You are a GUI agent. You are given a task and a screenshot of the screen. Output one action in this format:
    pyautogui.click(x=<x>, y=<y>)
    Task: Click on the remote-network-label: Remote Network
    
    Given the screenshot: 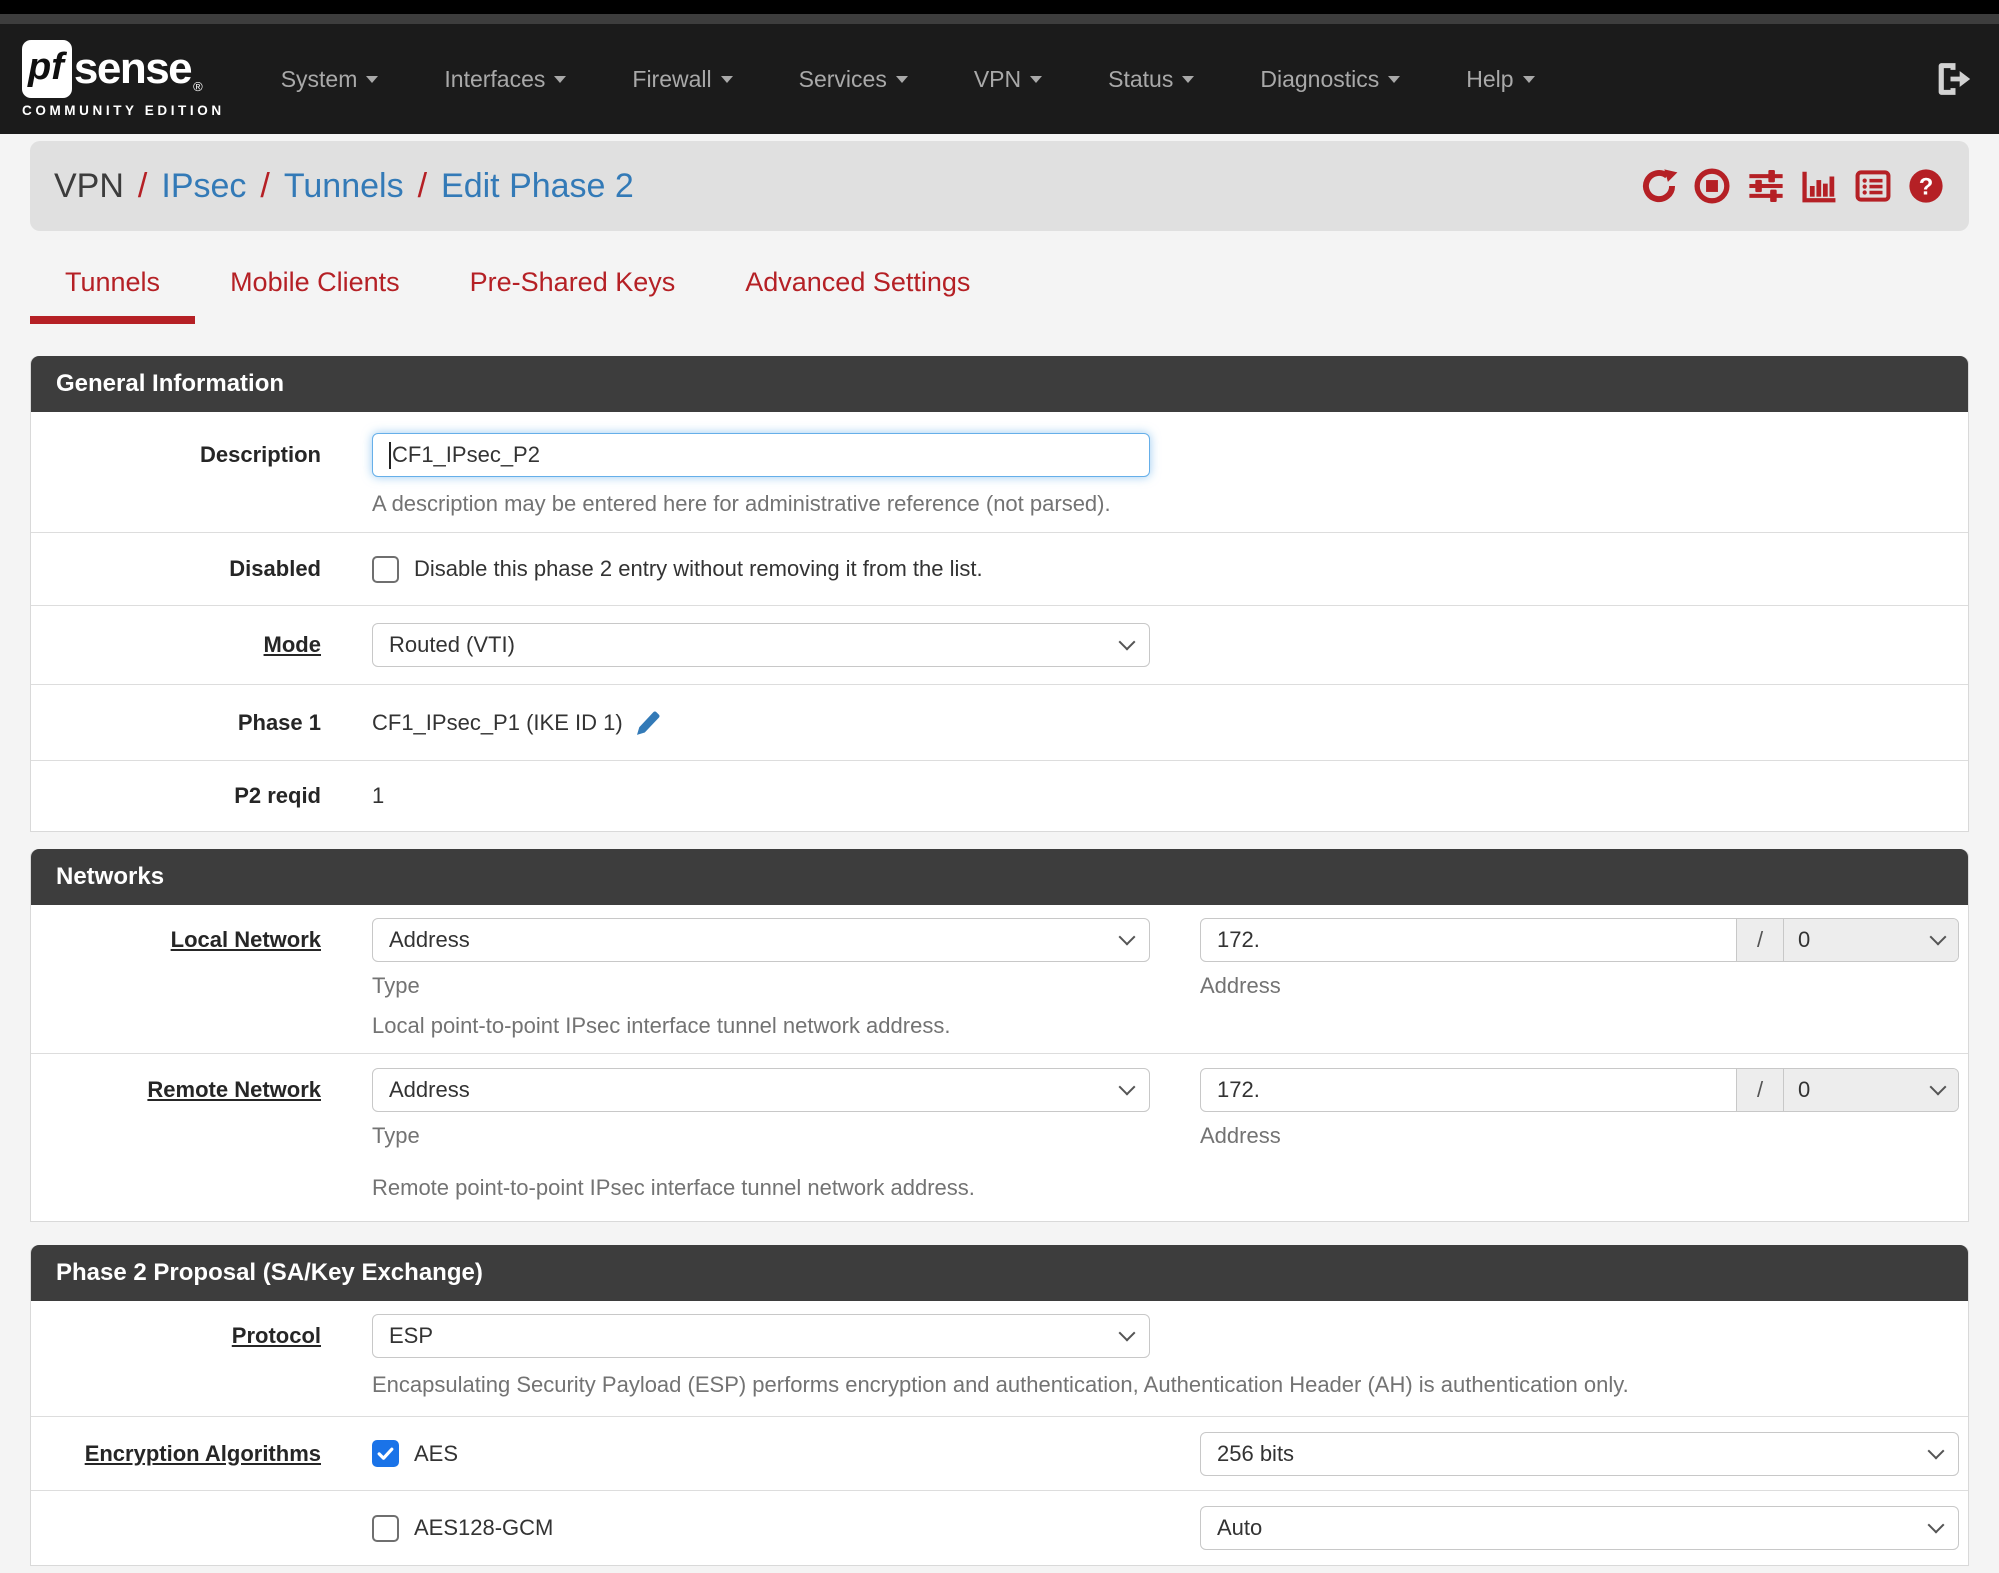 What is the action you would take?
    pyautogui.click(x=234, y=1089)
    